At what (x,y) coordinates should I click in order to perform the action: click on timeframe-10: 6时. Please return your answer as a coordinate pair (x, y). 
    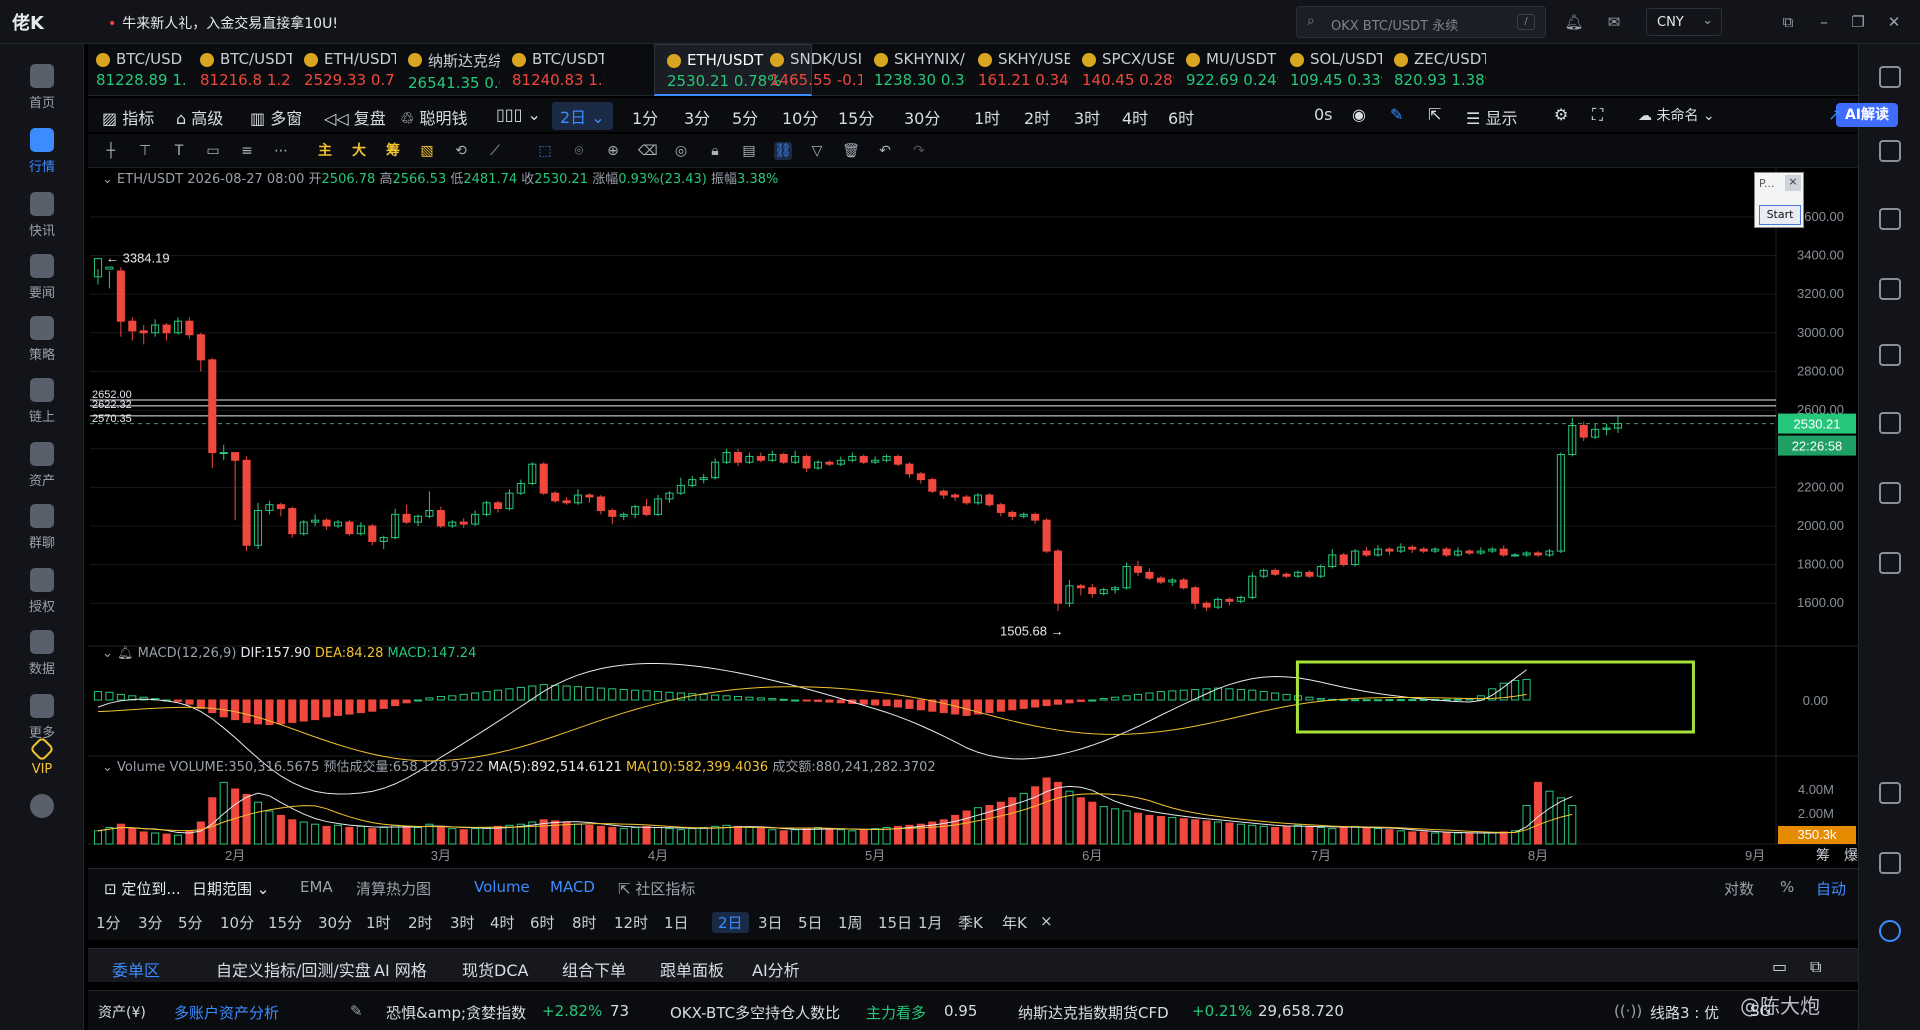
    Looking at the image, I should click on (542, 922).